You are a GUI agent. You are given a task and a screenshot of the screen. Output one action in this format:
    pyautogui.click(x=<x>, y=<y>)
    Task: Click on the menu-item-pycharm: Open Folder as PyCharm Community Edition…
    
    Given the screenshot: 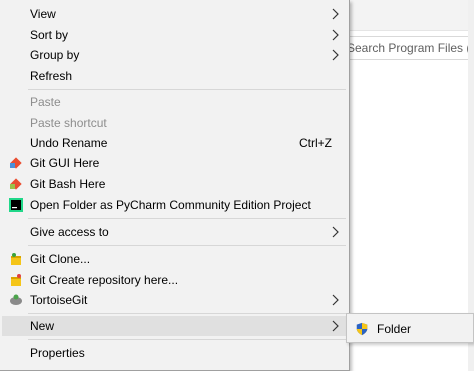 What is the action you would take?
    pyautogui.click(x=174, y=205)
    